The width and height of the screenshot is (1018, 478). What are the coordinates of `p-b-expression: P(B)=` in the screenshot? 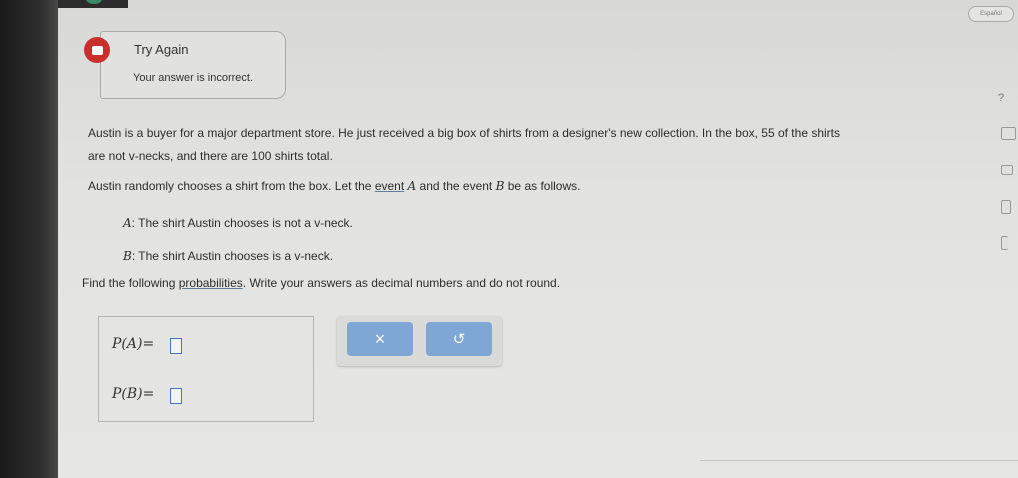 It's located at (133, 394).